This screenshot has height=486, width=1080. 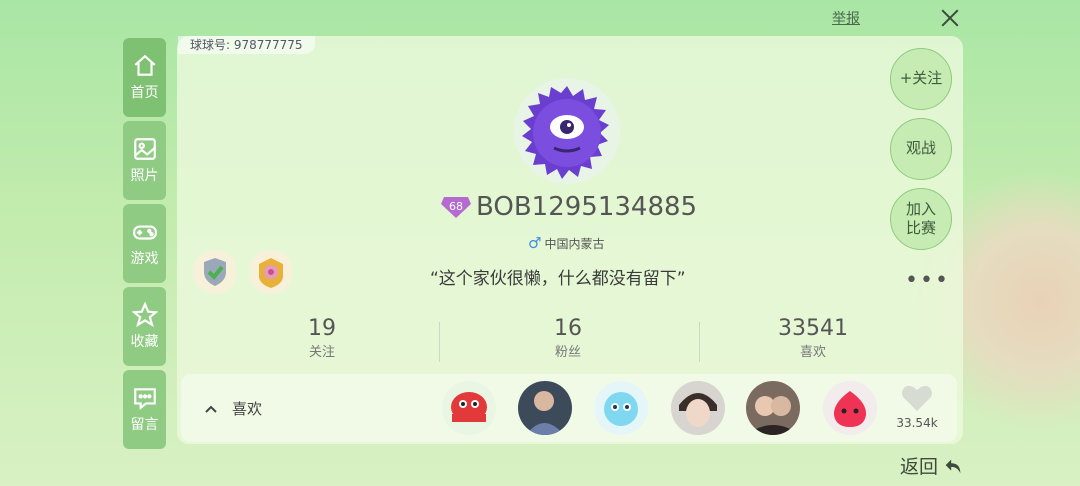 I want to click on join-match-button: 加入 比赛, so click(x=921, y=219).